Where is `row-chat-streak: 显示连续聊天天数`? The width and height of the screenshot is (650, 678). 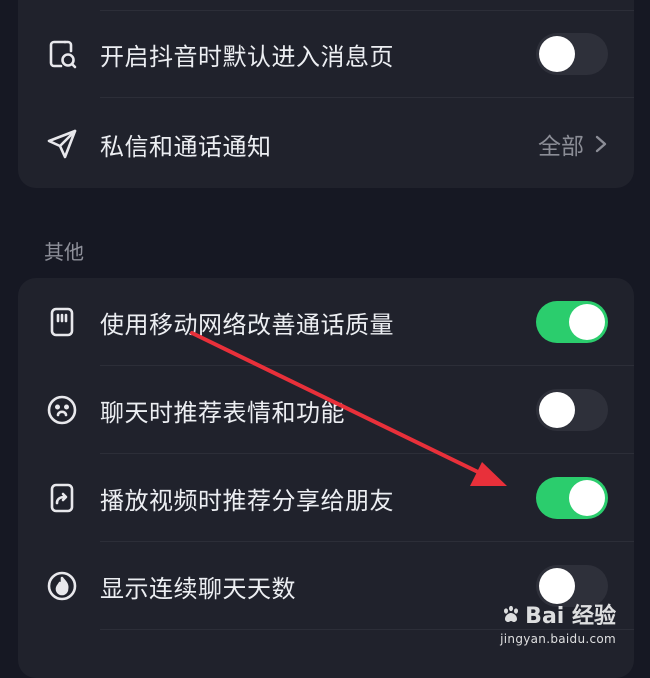 row-chat-streak: 显示连续聊天天数 is located at coordinates (326, 586).